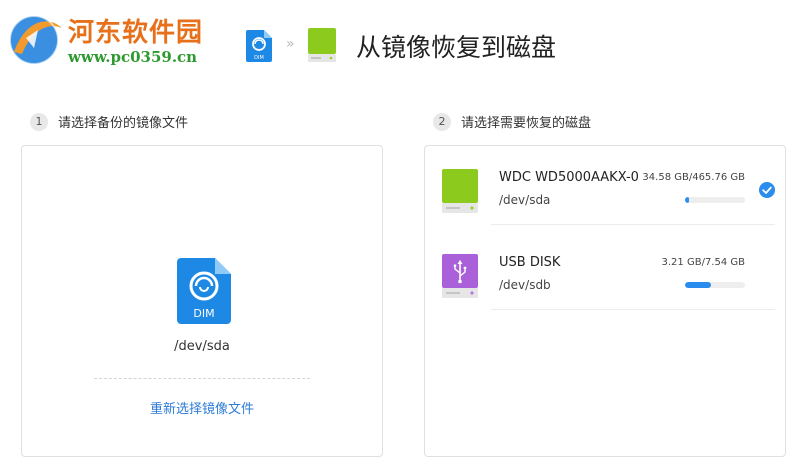 The height and width of the screenshot is (457, 793). I want to click on dim-image-file-icon: DIM, so click(204, 291).